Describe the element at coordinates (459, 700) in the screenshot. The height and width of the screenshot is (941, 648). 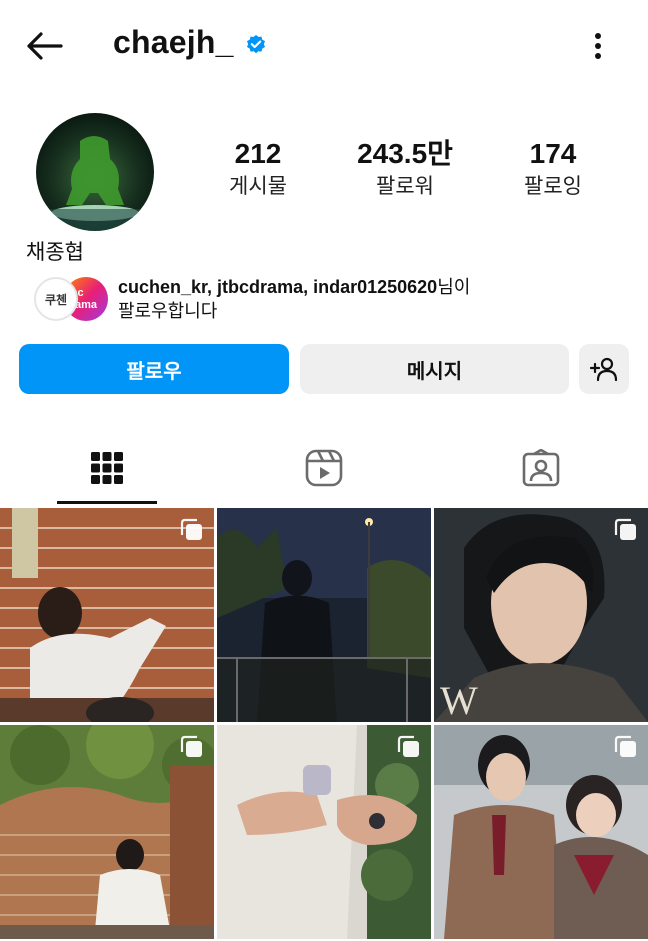
I see `svg-text: W` at that location.